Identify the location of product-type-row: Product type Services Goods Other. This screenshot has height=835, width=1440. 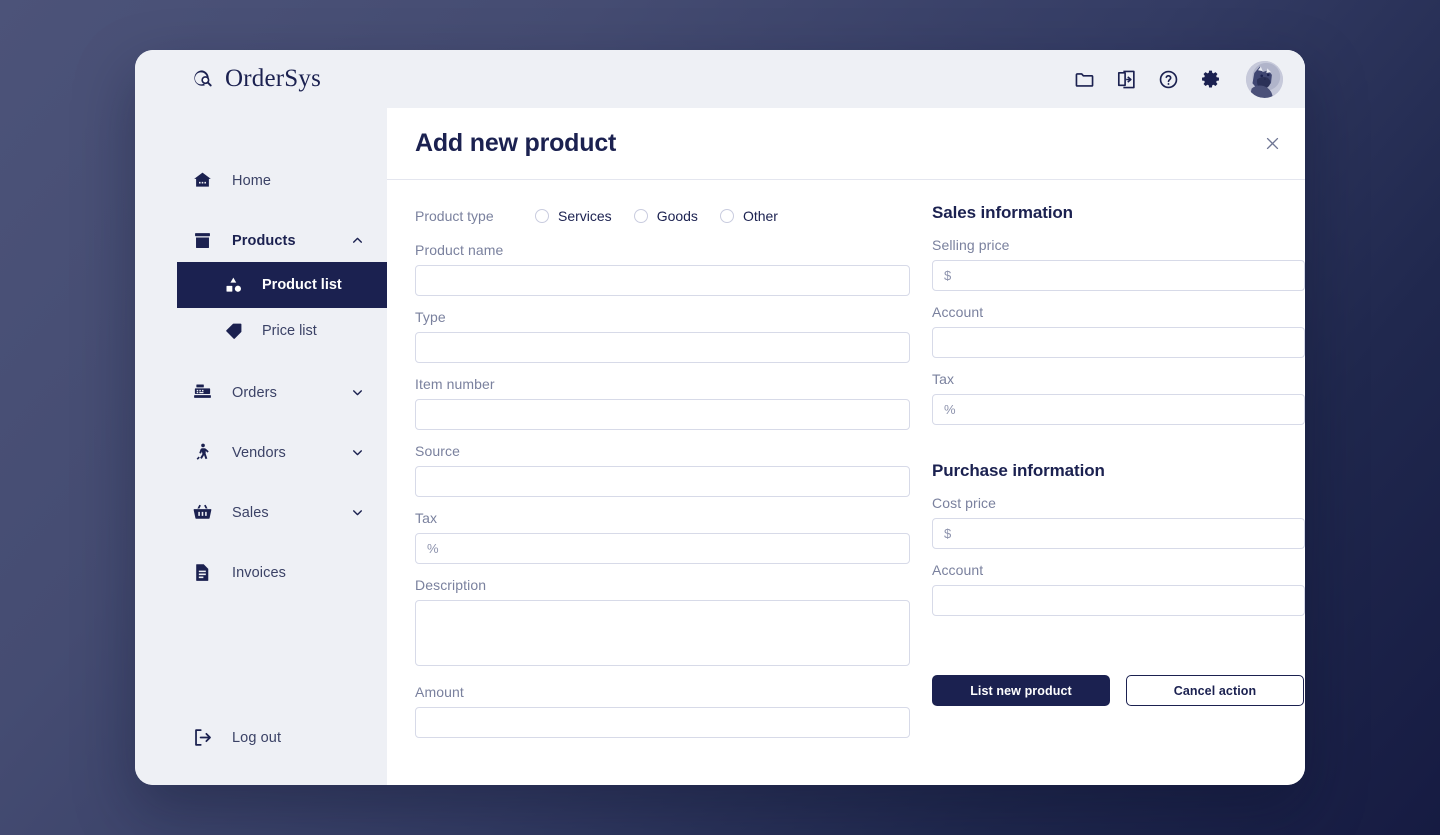
(662, 216).